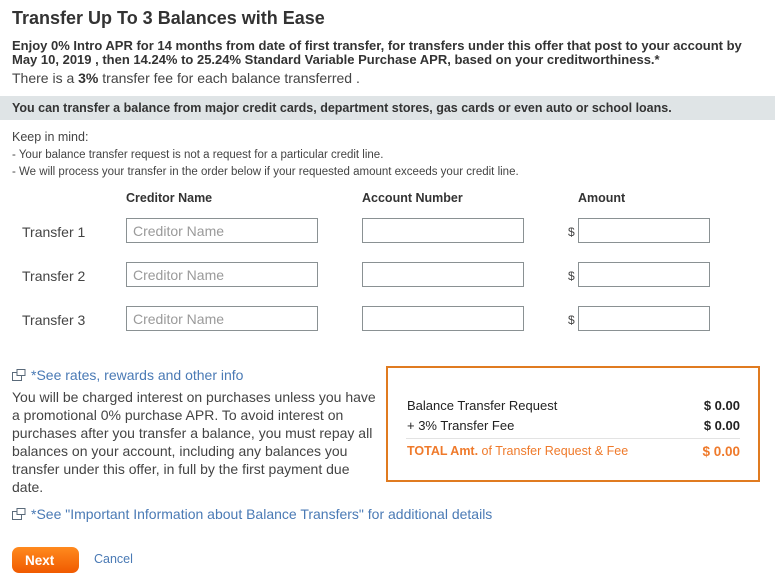 Image resolution: width=775 pixels, height=580 pixels. Describe the element at coordinates (45, 560) in the screenshot. I see `next-button: Next` at that location.